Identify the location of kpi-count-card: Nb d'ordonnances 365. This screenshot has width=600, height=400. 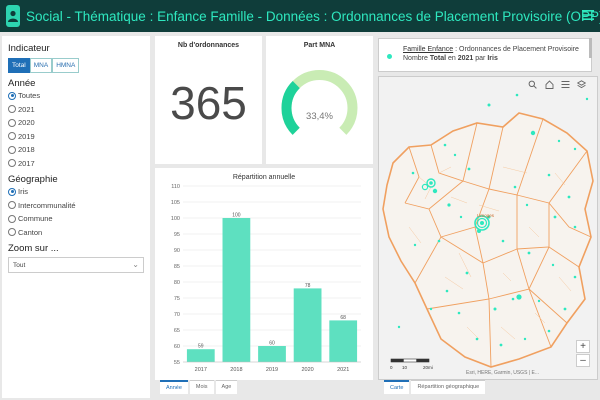
(208, 100).